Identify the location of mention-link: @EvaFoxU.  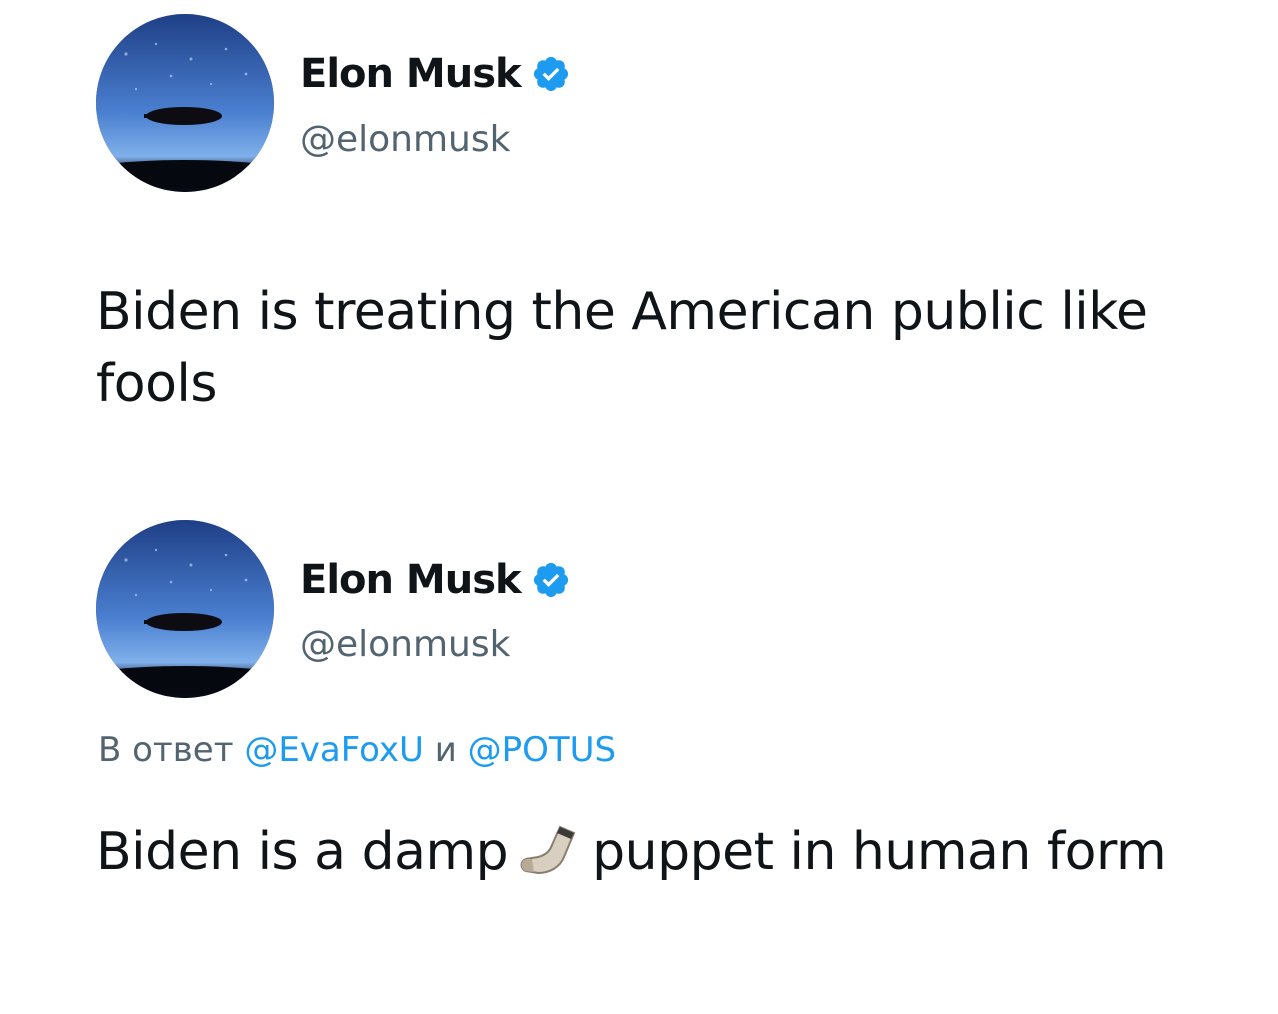
(334, 750).